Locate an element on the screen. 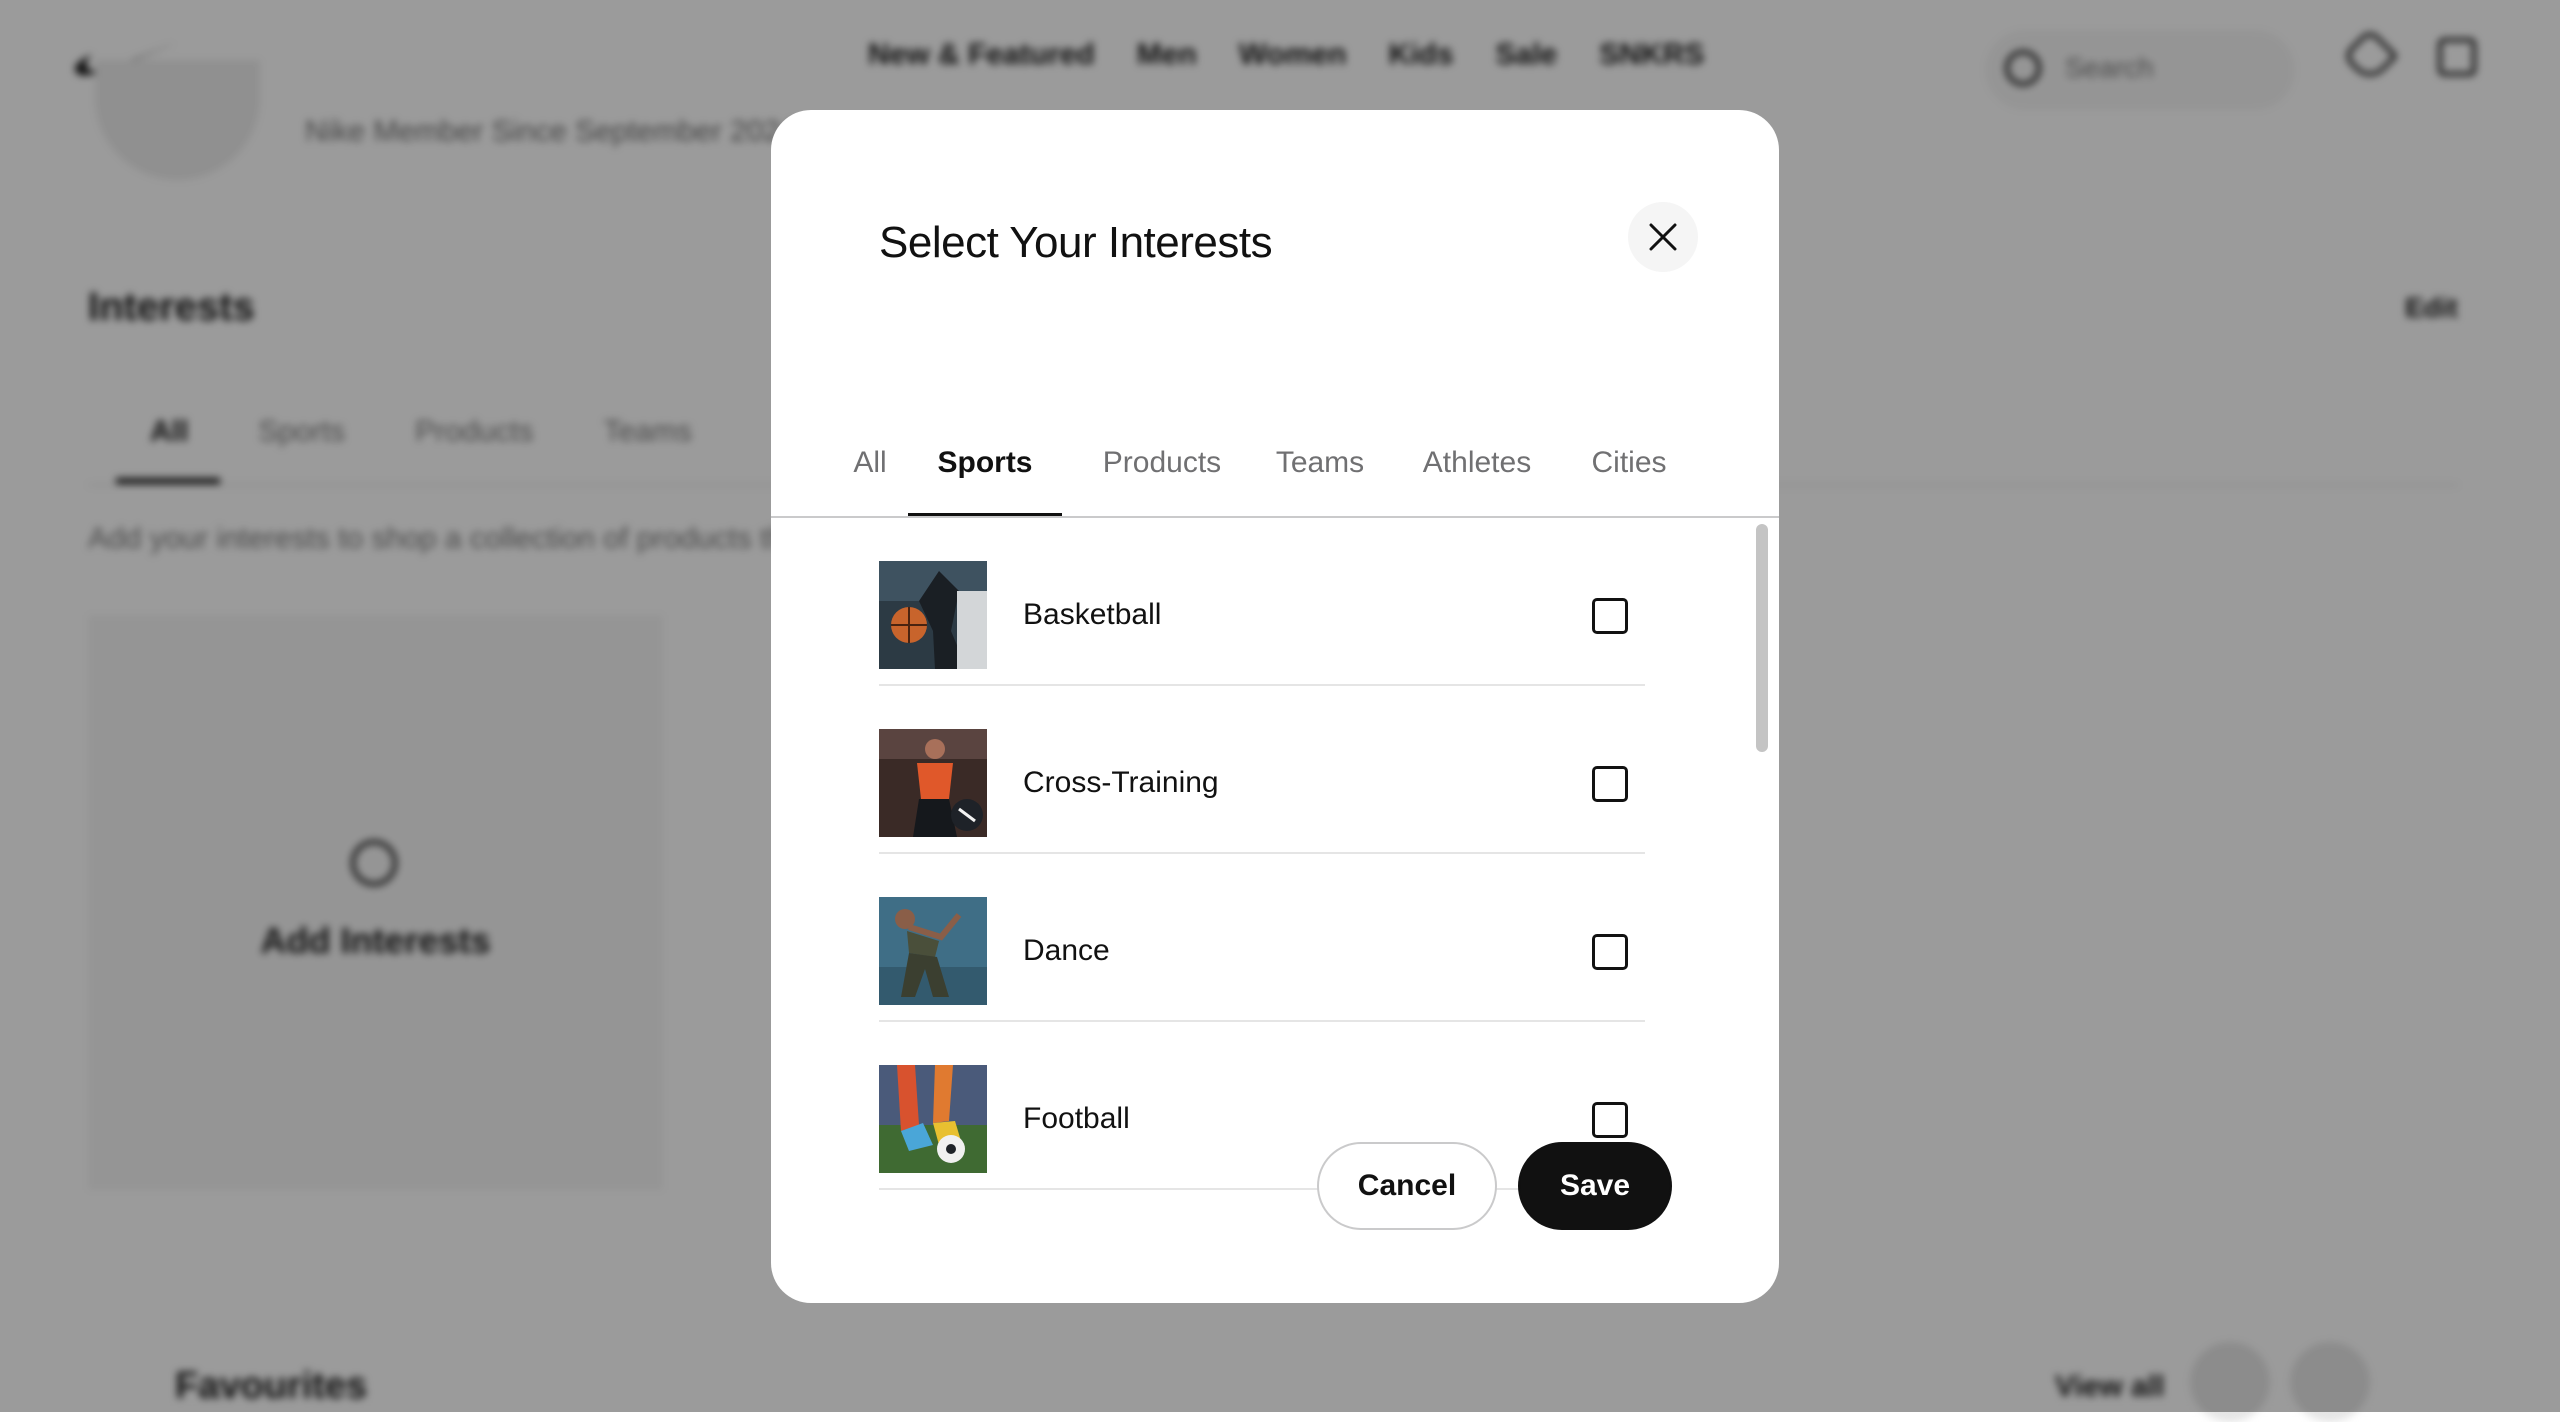 The height and width of the screenshot is (1422, 2560). item-label: Dance is located at coordinates (1066, 950).